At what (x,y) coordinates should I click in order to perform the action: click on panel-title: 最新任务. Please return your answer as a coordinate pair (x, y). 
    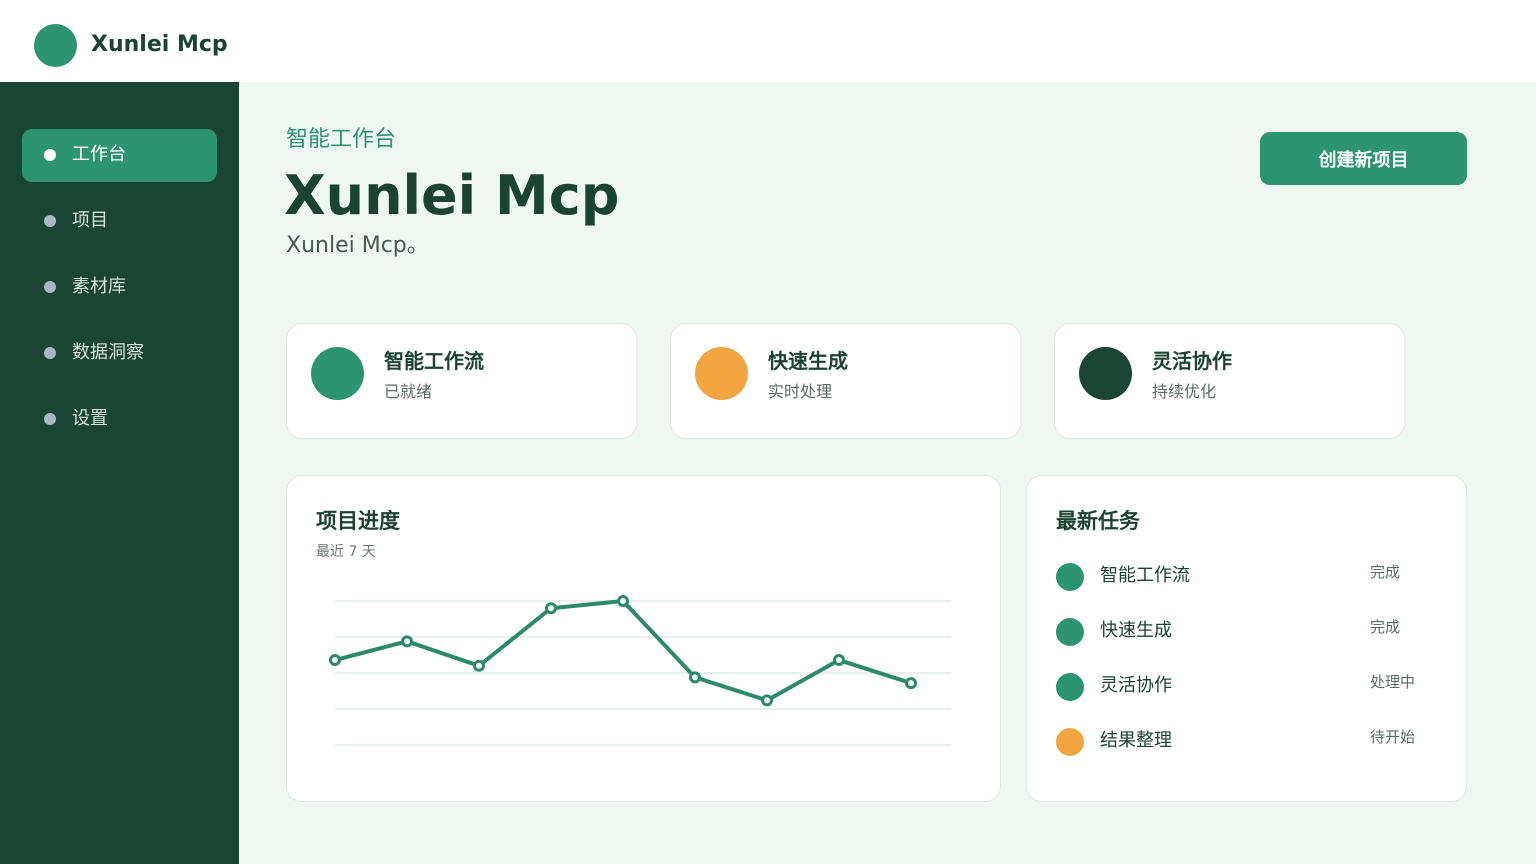
    Looking at the image, I should click on (1098, 521).